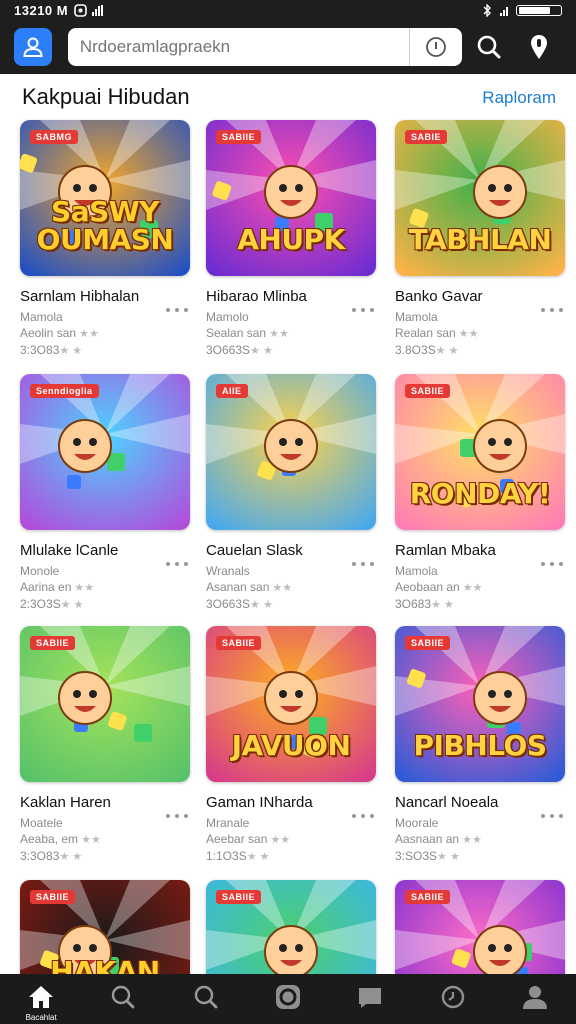 This screenshot has height=1024, width=576. Describe the element at coordinates (54, 137) in the screenshot. I see `game-badge: SABMG` at that location.